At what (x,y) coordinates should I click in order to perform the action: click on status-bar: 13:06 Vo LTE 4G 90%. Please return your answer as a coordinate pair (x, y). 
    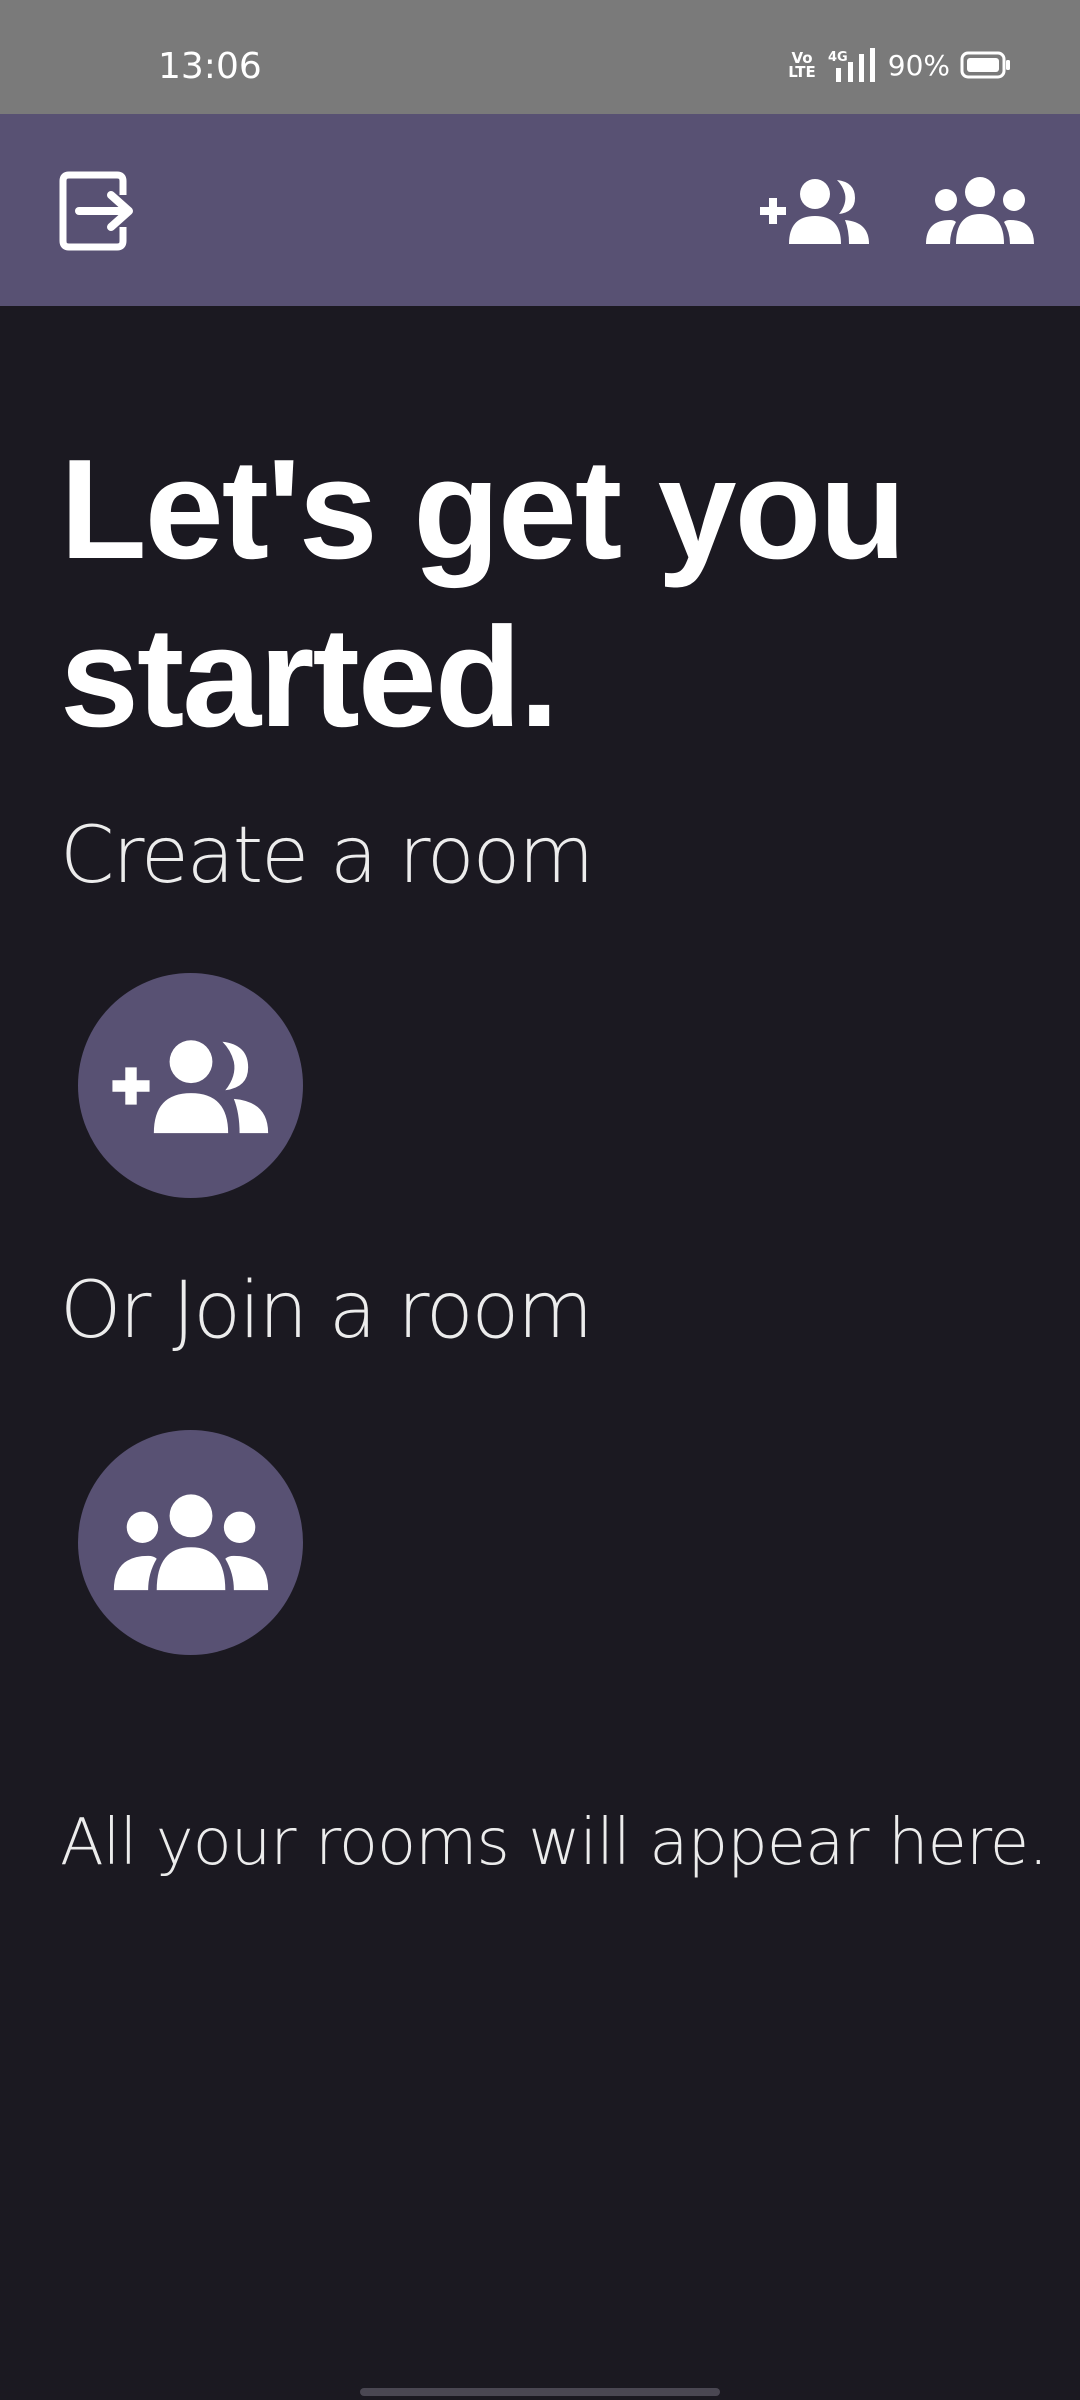
    Looking at the image, I should click on (540, 57).